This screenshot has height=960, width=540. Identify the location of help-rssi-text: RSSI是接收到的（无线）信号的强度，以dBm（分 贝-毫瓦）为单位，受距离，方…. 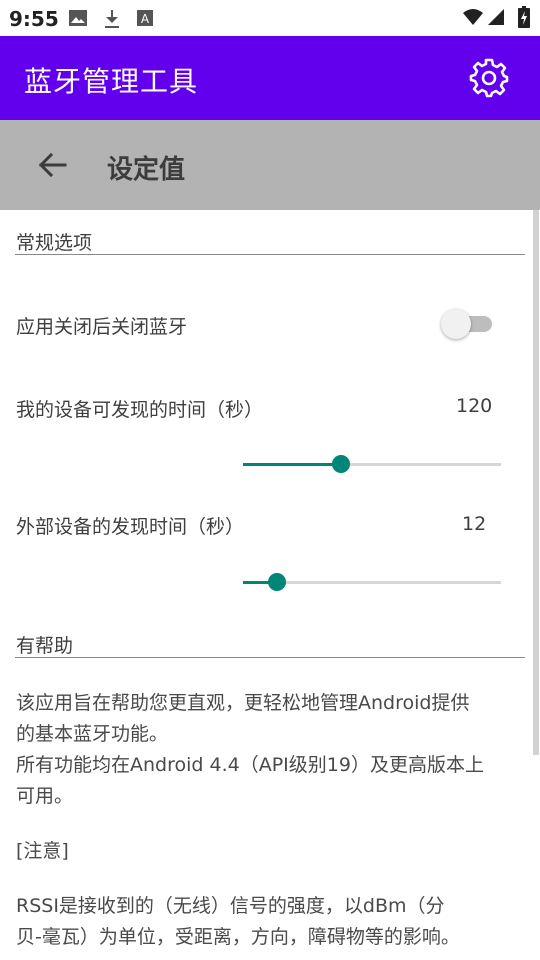
(269, 922).